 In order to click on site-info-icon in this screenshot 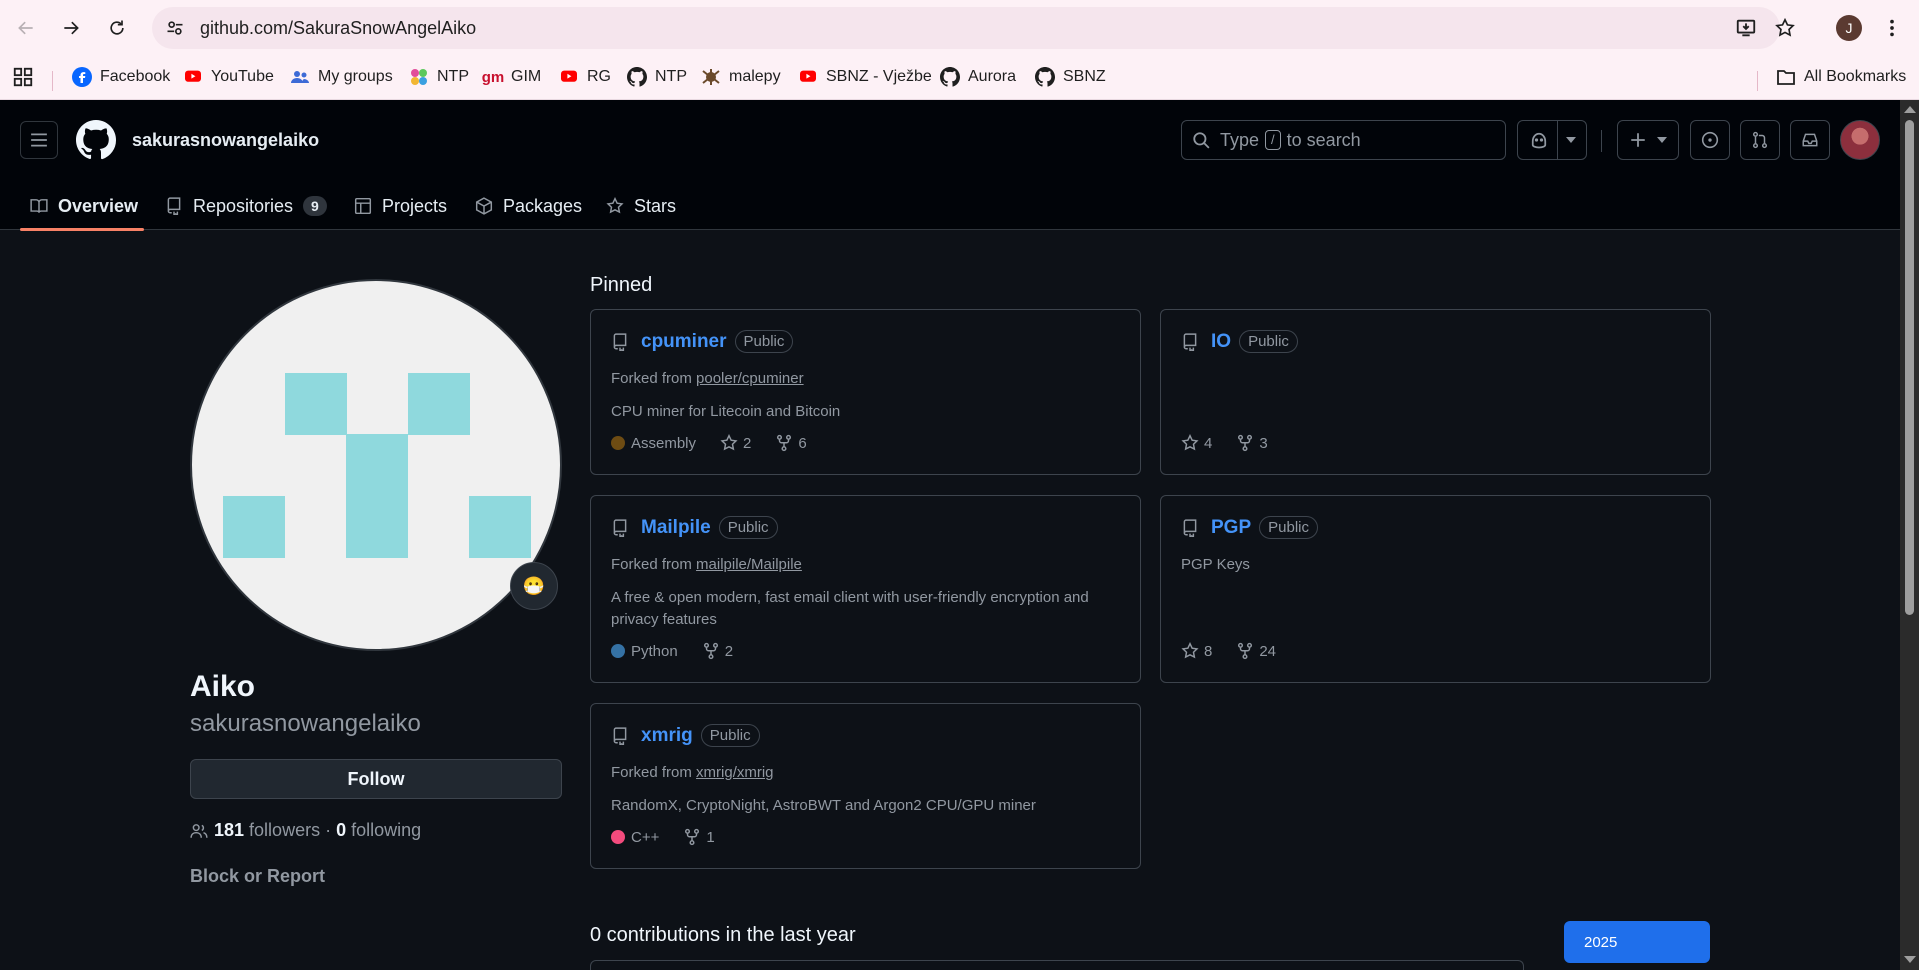, I will do `click(175, 28)`.